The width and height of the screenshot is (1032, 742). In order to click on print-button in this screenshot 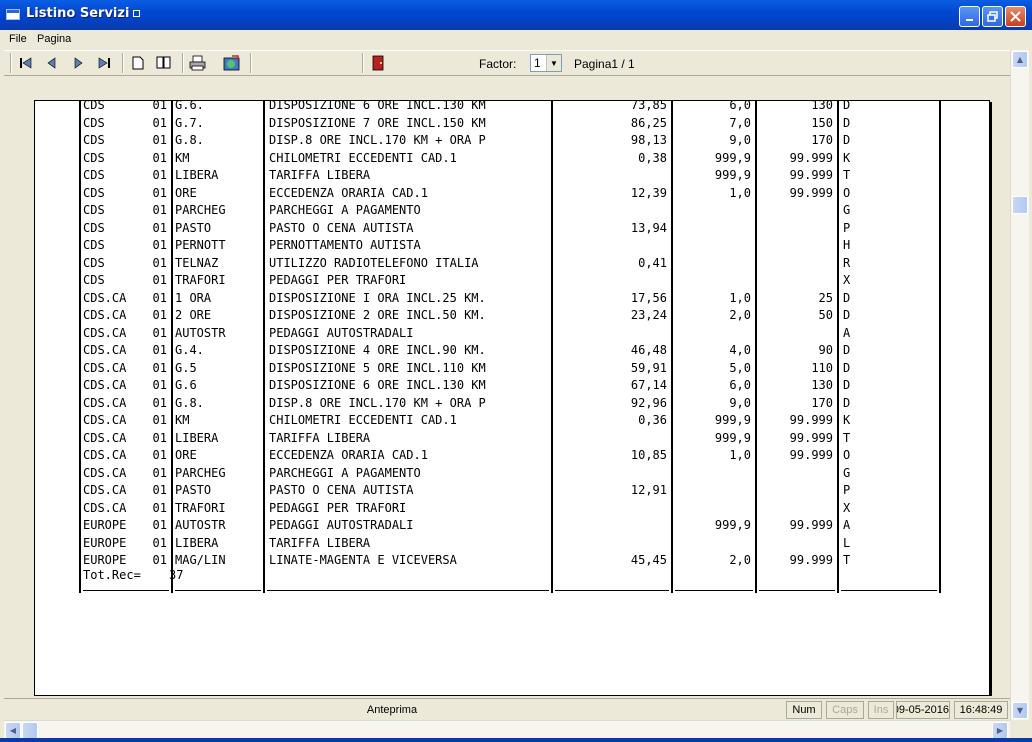, I will do `click(198, 63)`.